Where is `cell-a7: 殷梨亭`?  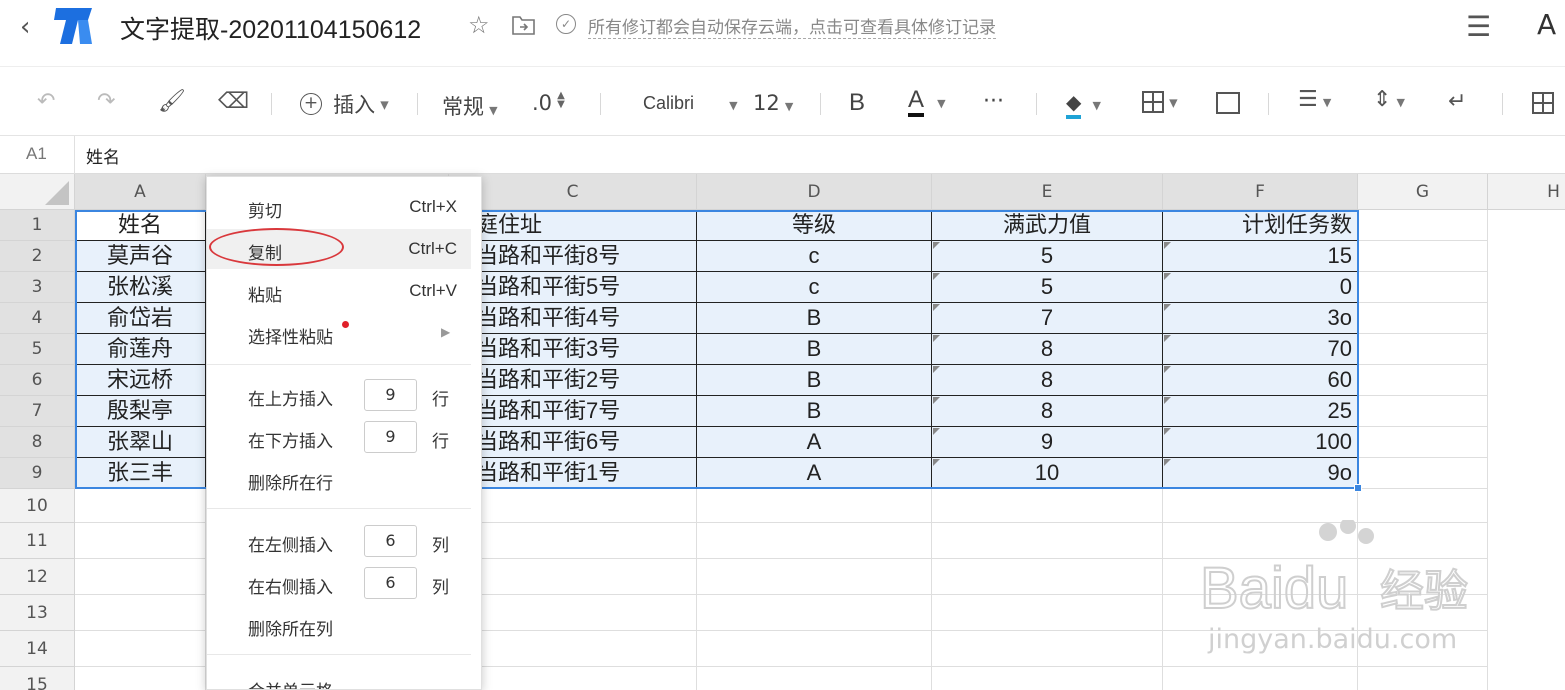 cell-a7: 殷梨亭 is located at coordinates (140, 411).